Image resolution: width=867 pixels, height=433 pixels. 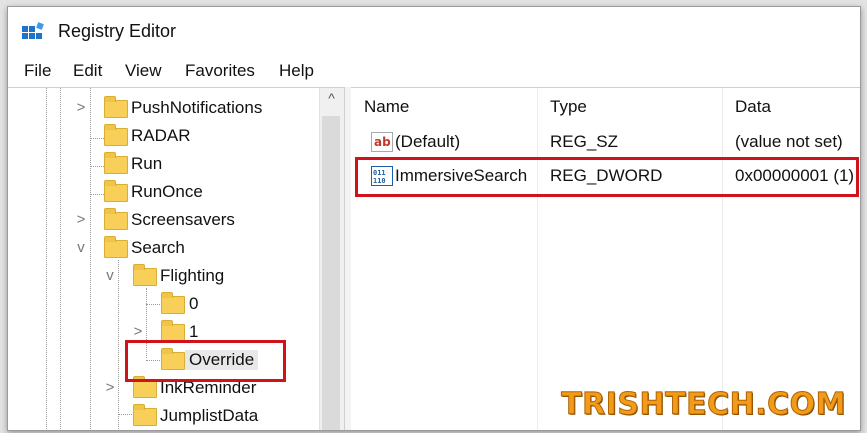 What do you see at coordinates (568, 106) in the screenshot?
I see `column-header-type-label: Type` at bounding box center [568, 106].